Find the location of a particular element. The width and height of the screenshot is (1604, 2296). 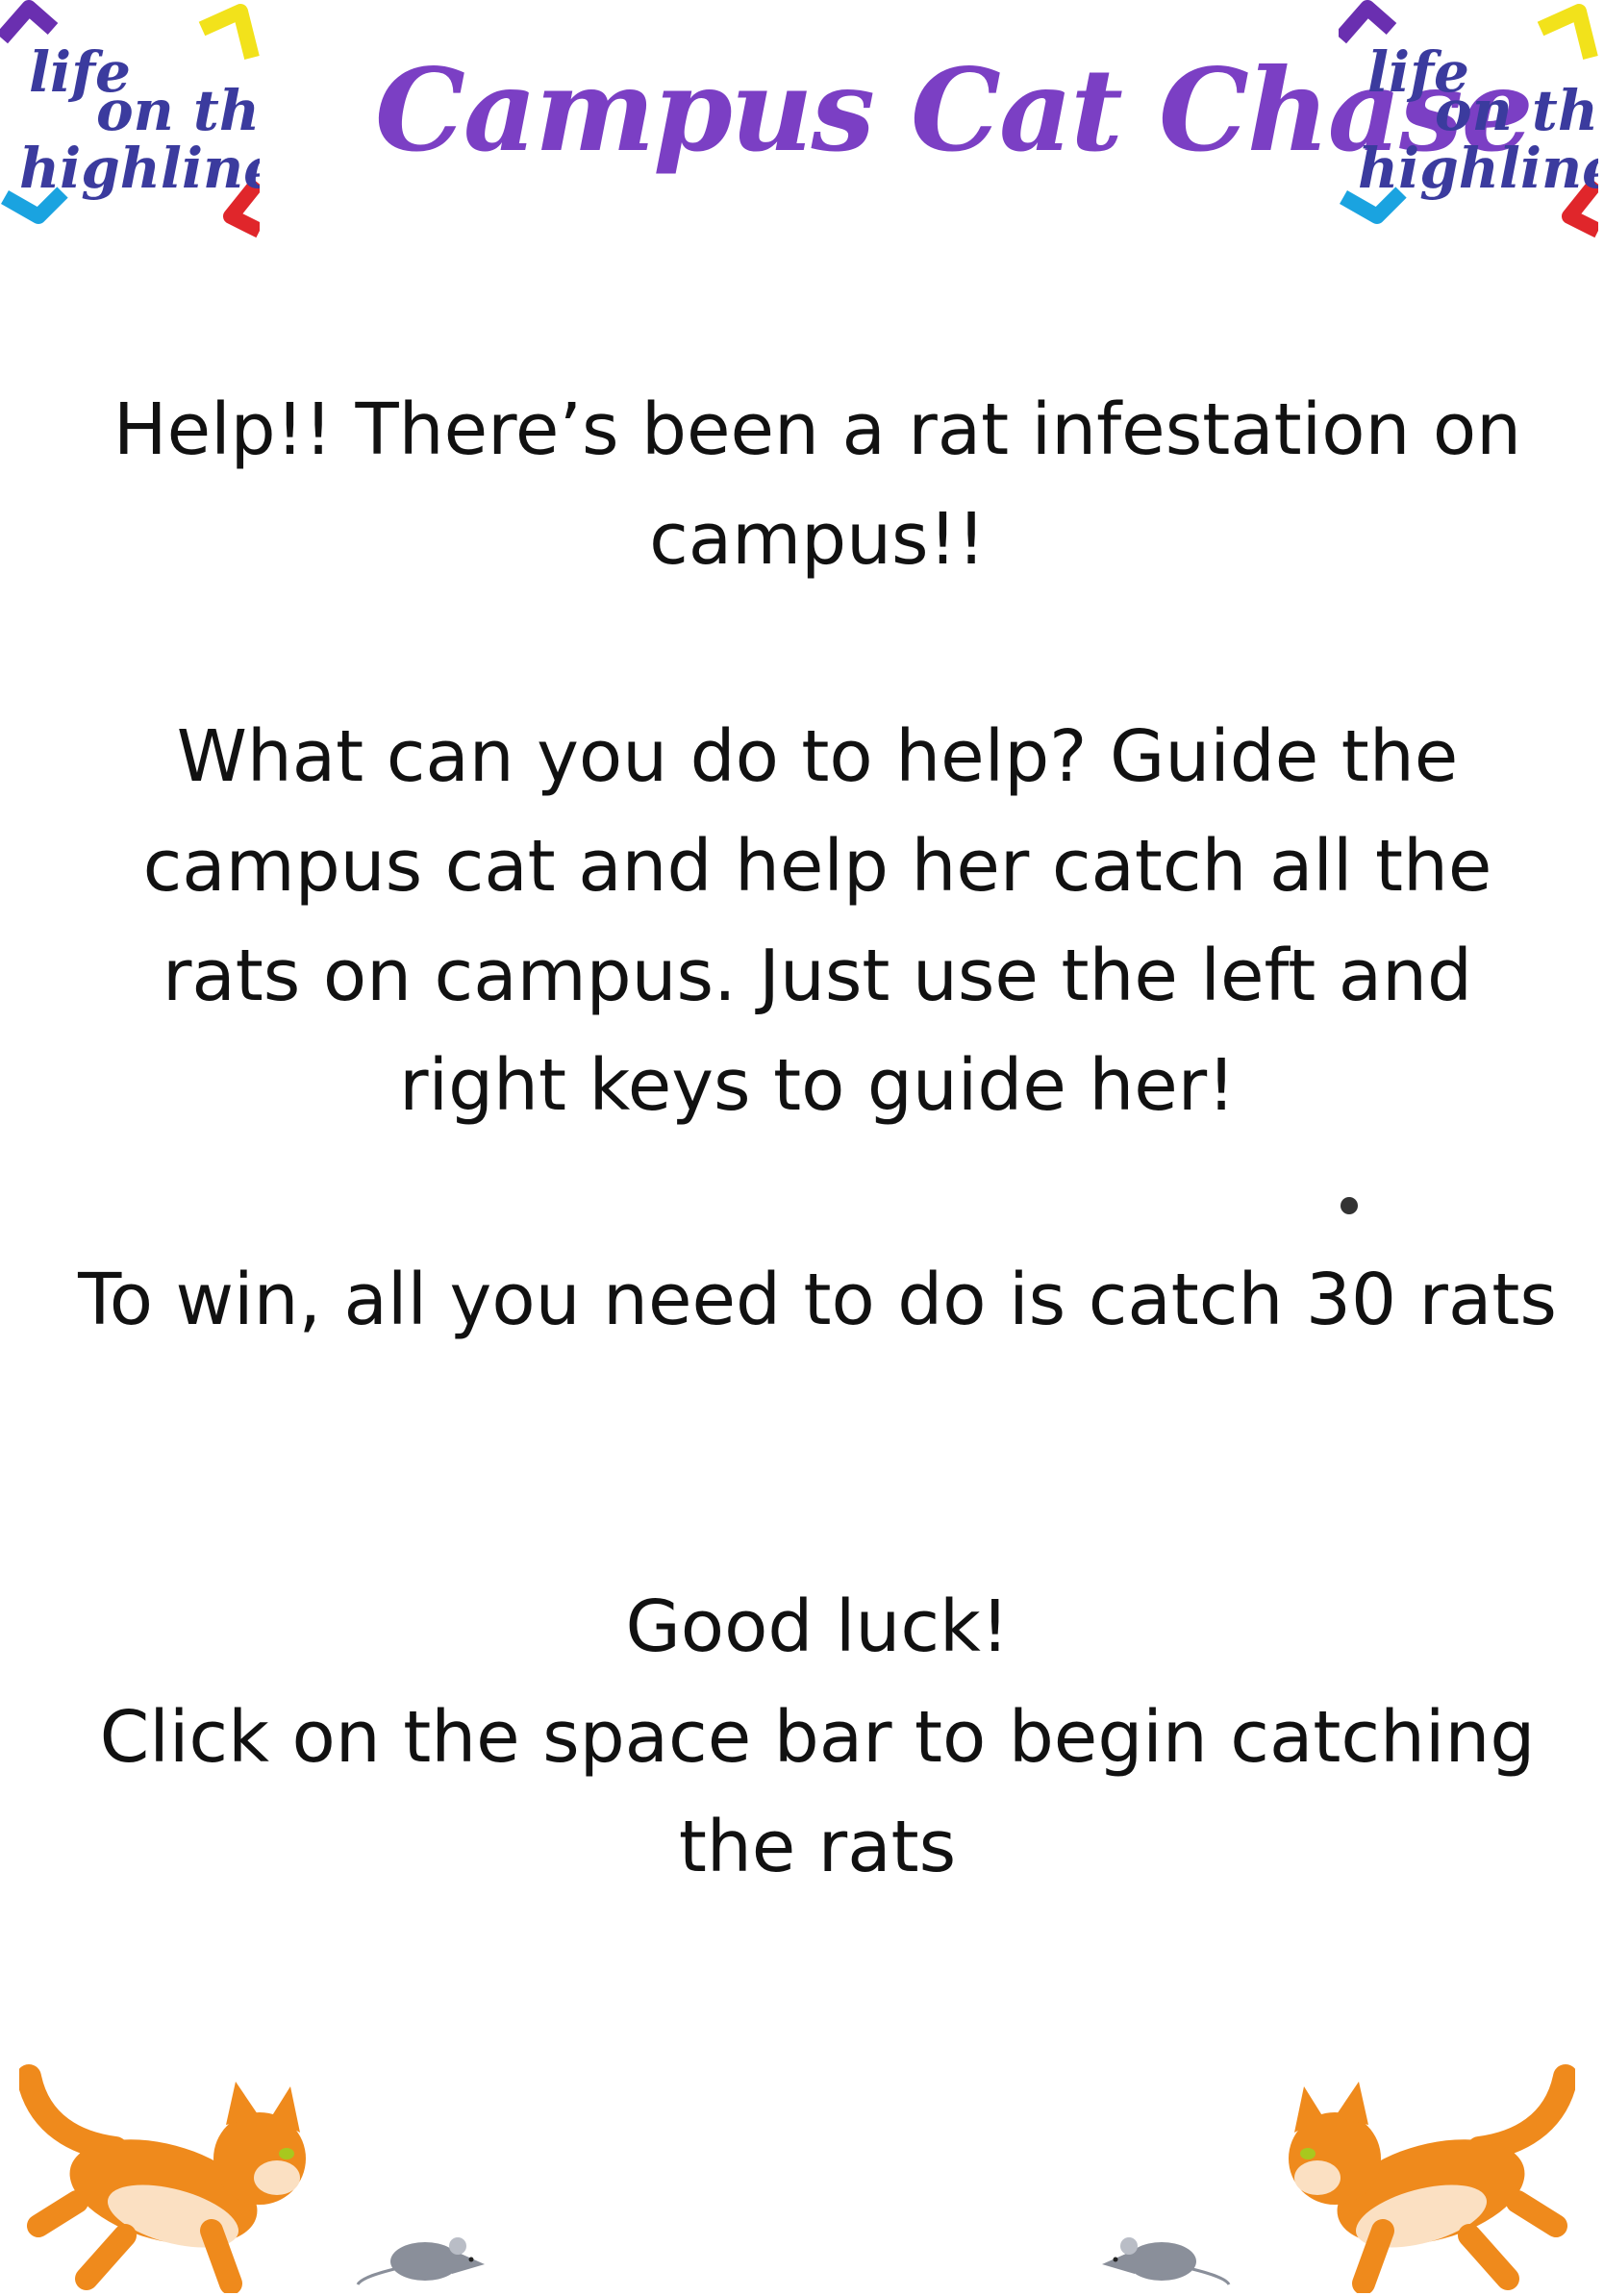

rat-left is located at coordinates (423, 2253).